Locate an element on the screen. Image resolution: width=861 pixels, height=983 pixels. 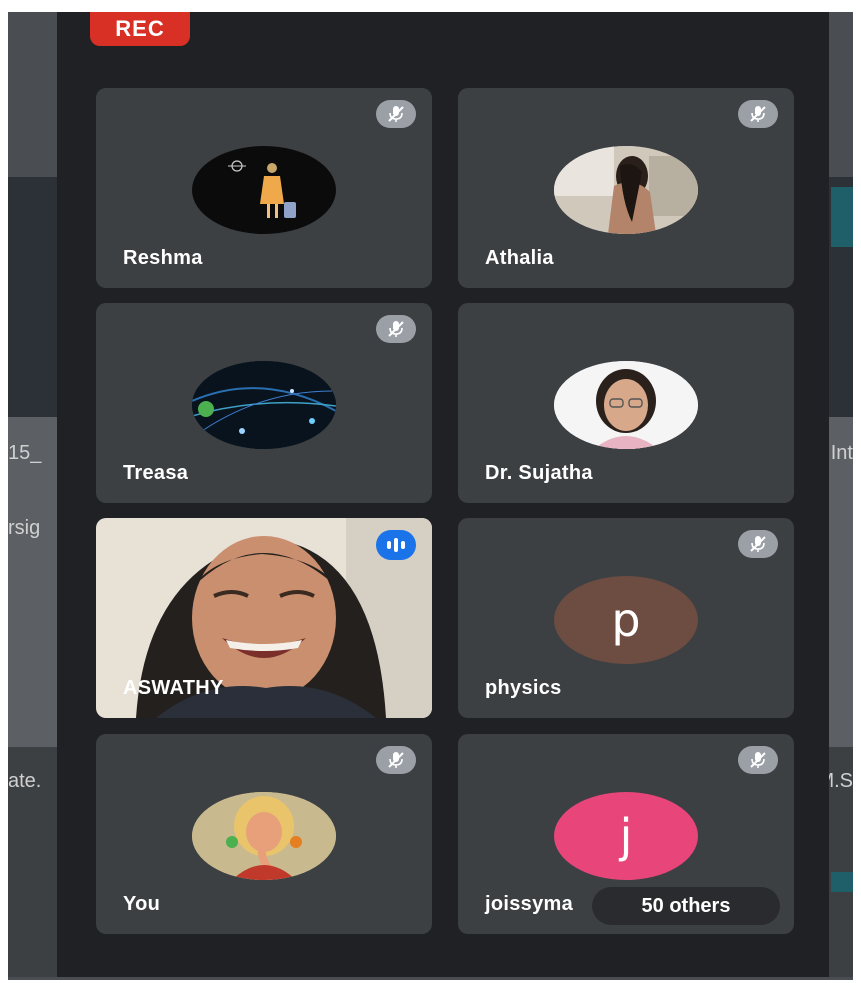
background-text: Int is located at coordinates (841, 453).